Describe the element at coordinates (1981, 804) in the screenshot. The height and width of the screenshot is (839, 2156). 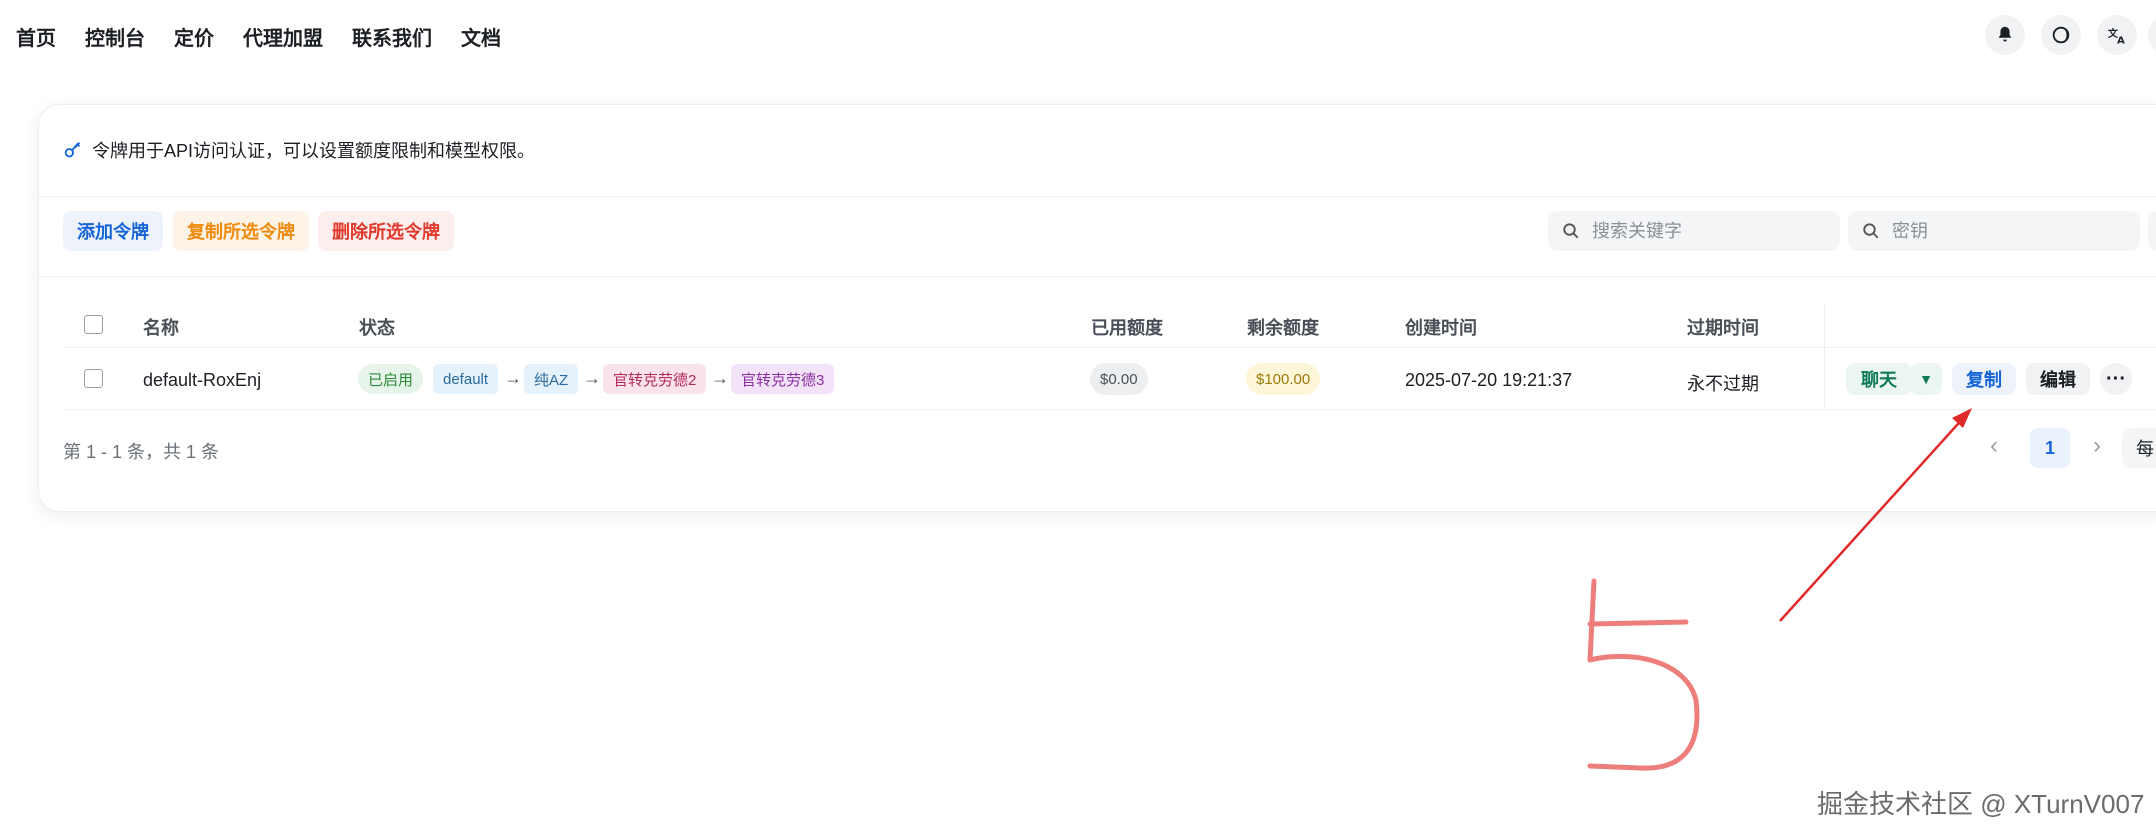
I see `watermark-text: 掘金技术社区 @ XTurnV007` at that location.